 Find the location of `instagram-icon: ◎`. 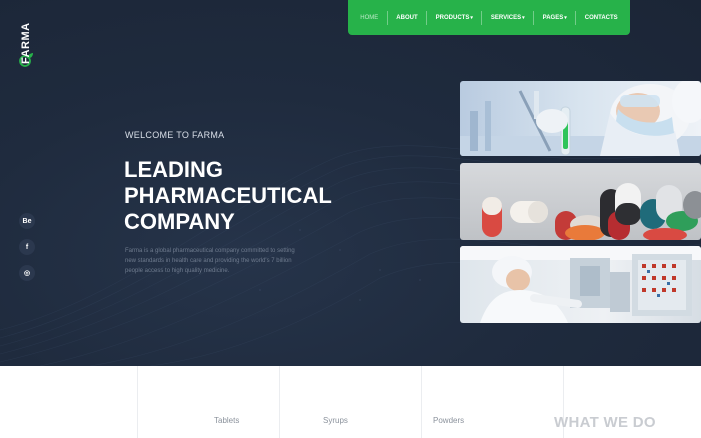

instagram-icon: ◎ is located at coordinates (27, 273).